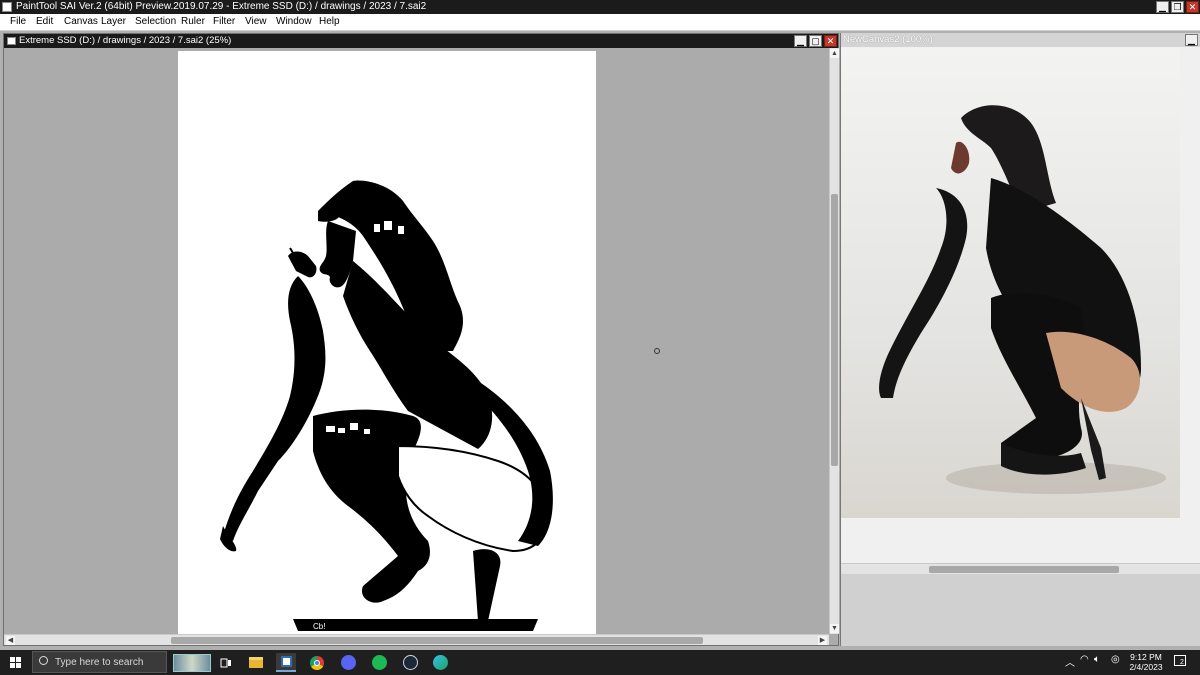 The height and width of the screenshot is (675, 1200). Describe the element at coordinates (43, 660) in the screenshot. I see `search-icon` at that location.